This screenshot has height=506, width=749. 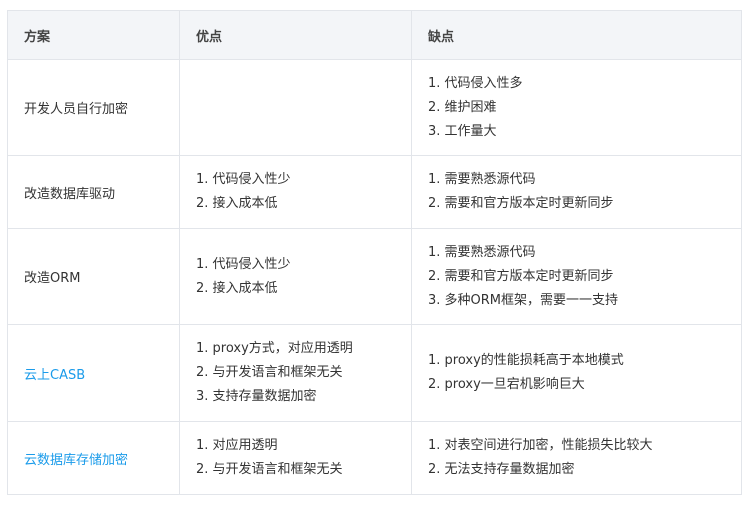 What do you see at coordinates (295, 35) in the screenshot?
I see `header-pros: 优点` at bounding box center [295, 35].